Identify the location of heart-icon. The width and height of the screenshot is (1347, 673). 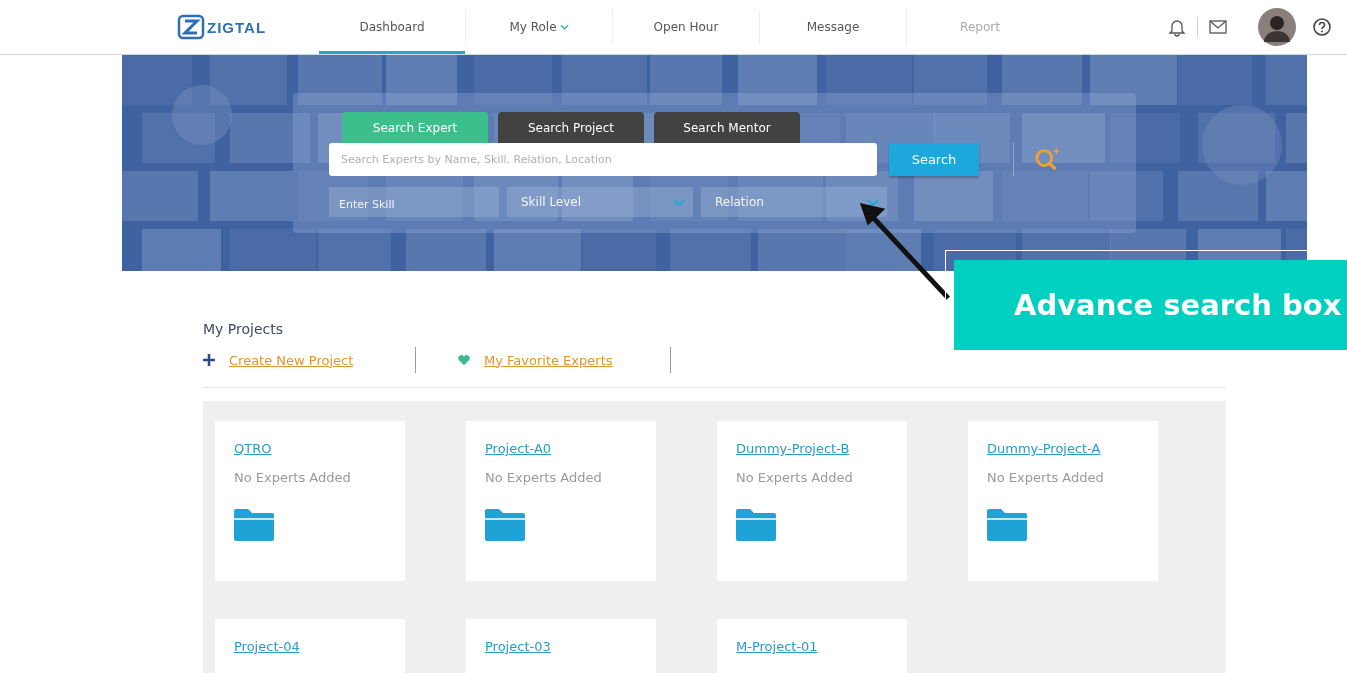
(464, 360).